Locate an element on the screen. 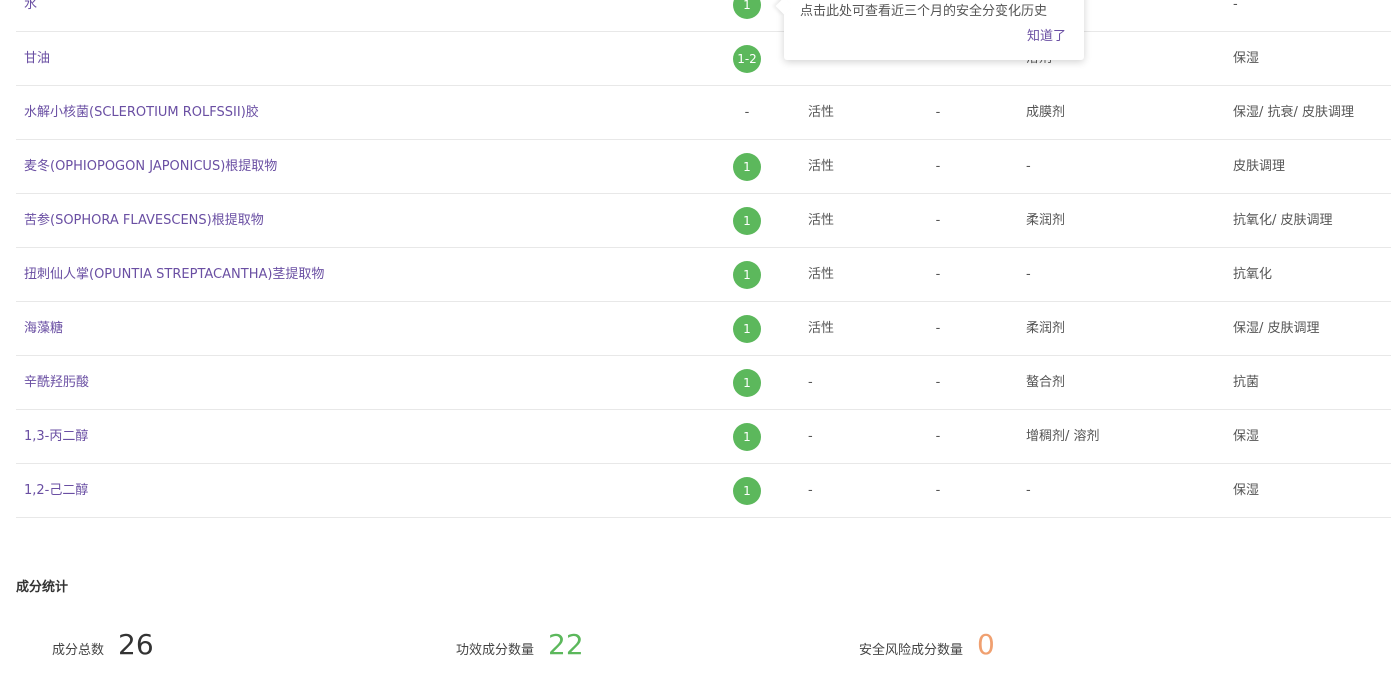 The image size is (1391, 697). effect-cell: 抗菌 is located at coordinates (1246, 382).